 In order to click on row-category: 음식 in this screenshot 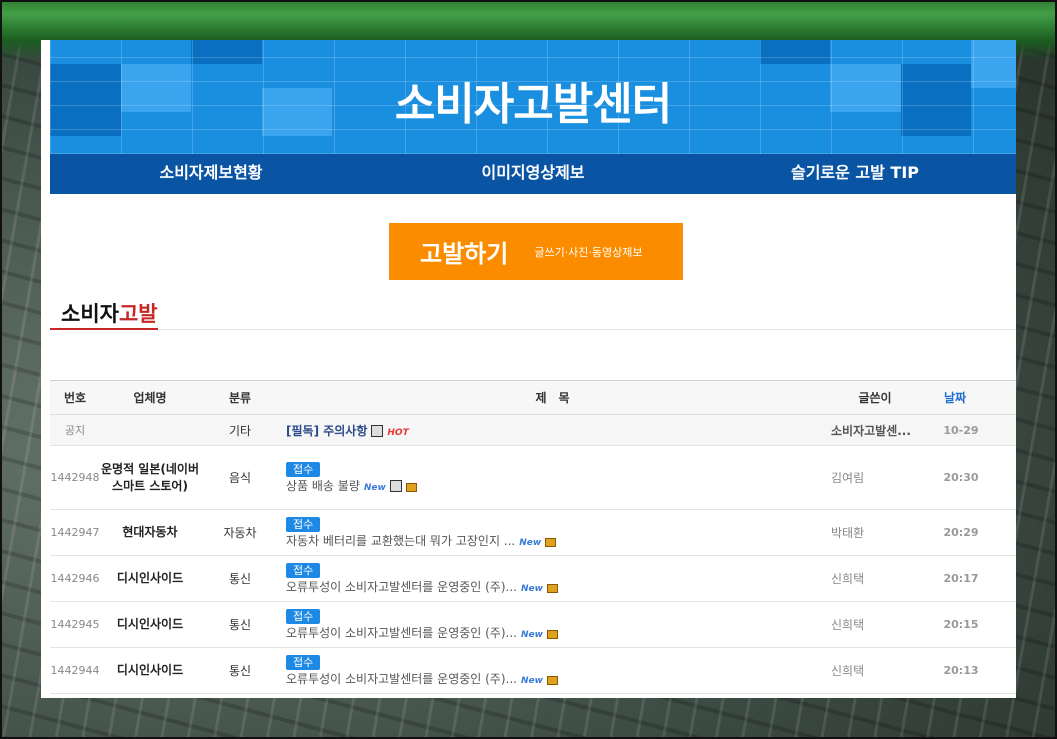, I will do `click(240, 478)`.